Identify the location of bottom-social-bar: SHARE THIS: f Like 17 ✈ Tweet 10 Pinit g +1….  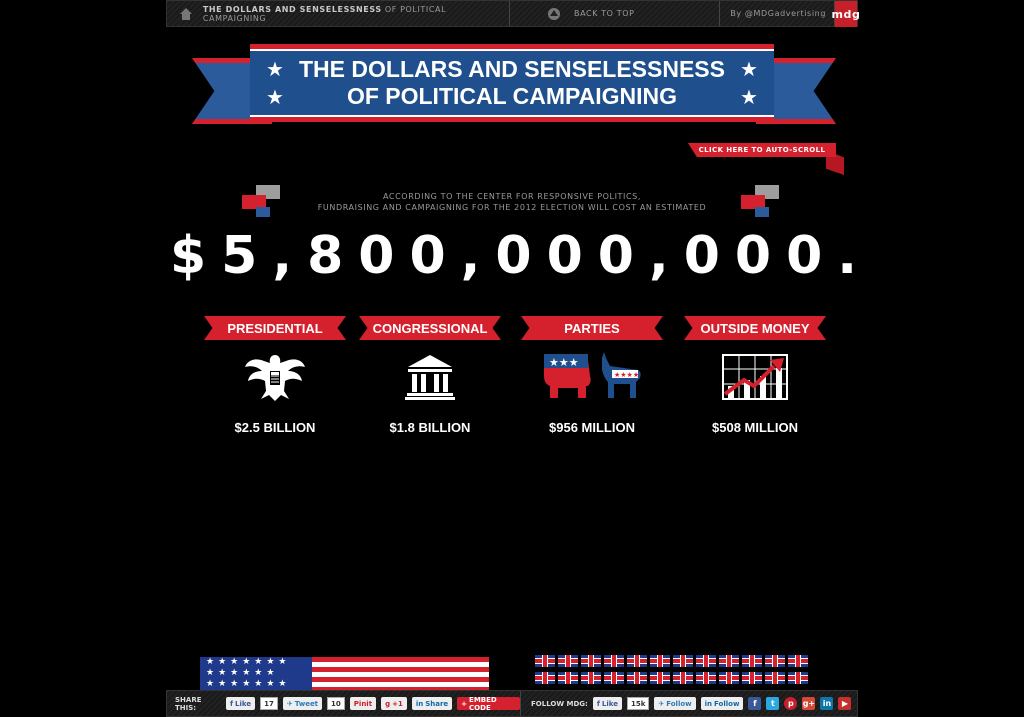
(512, 703).